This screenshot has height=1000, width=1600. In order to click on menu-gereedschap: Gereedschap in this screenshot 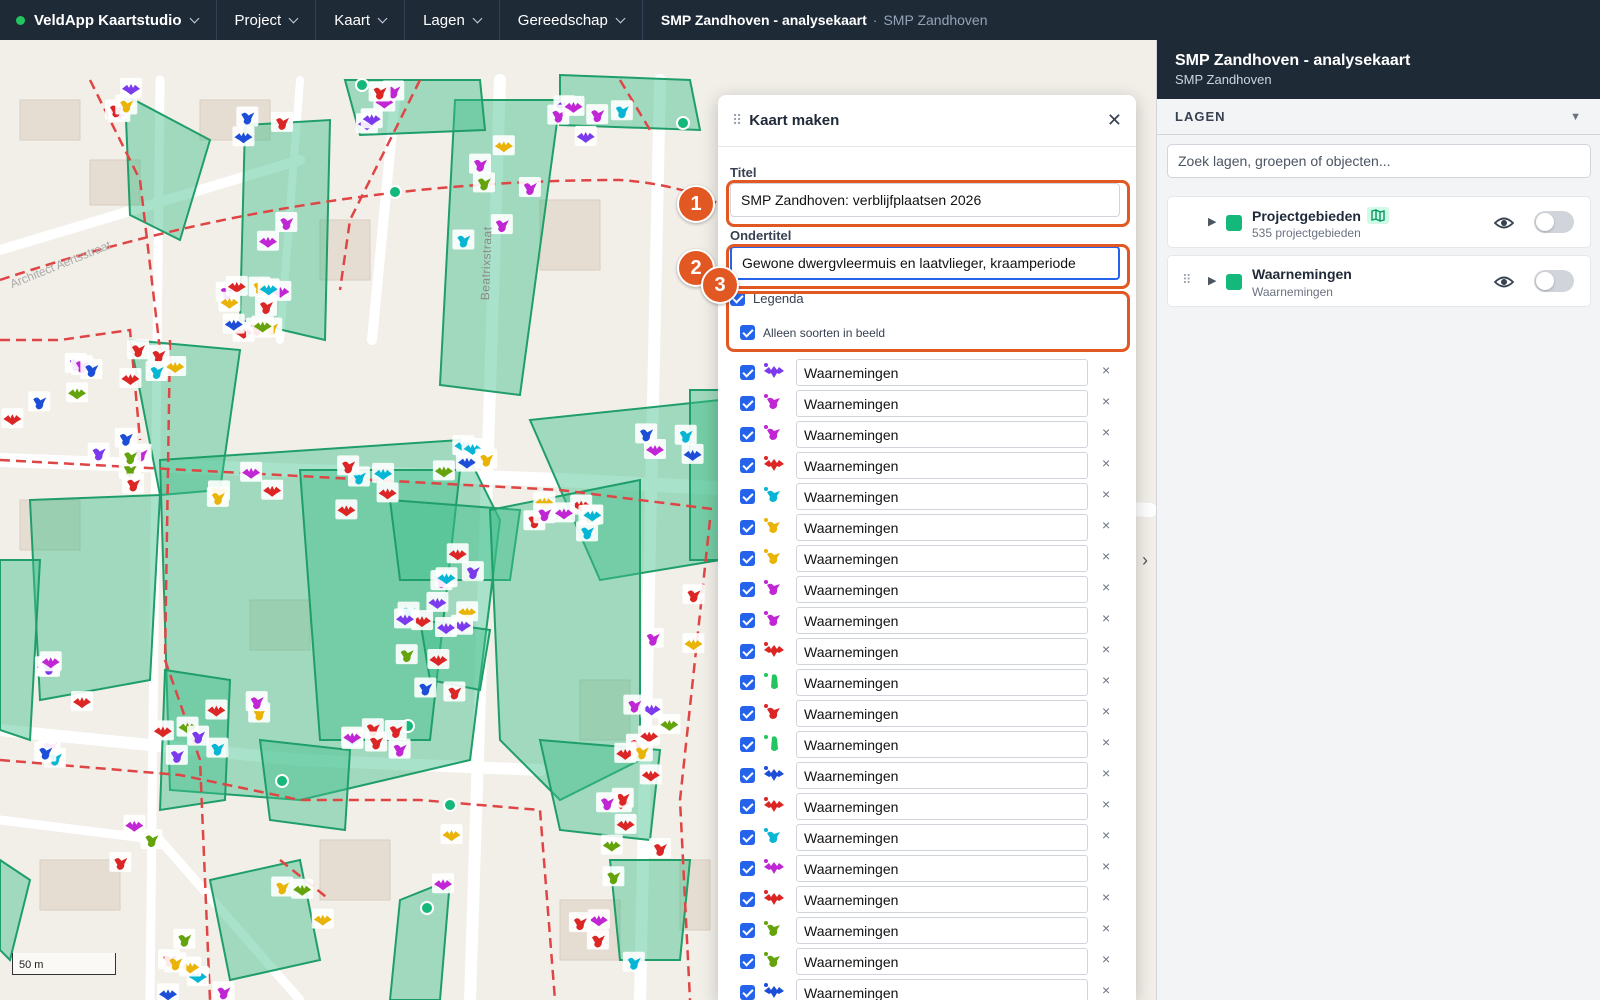, I will do `click(571, 20)`.